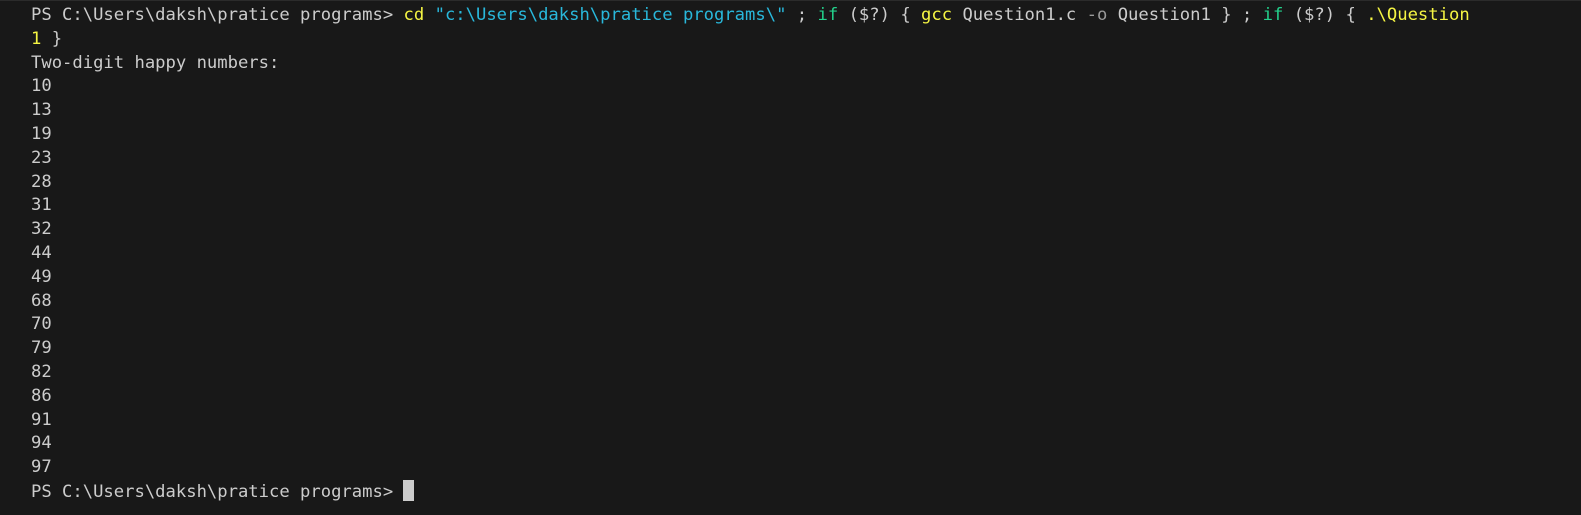  I want to click on path-argument: "c:\Users\daksh\pratice programs\", so click(610, 15).